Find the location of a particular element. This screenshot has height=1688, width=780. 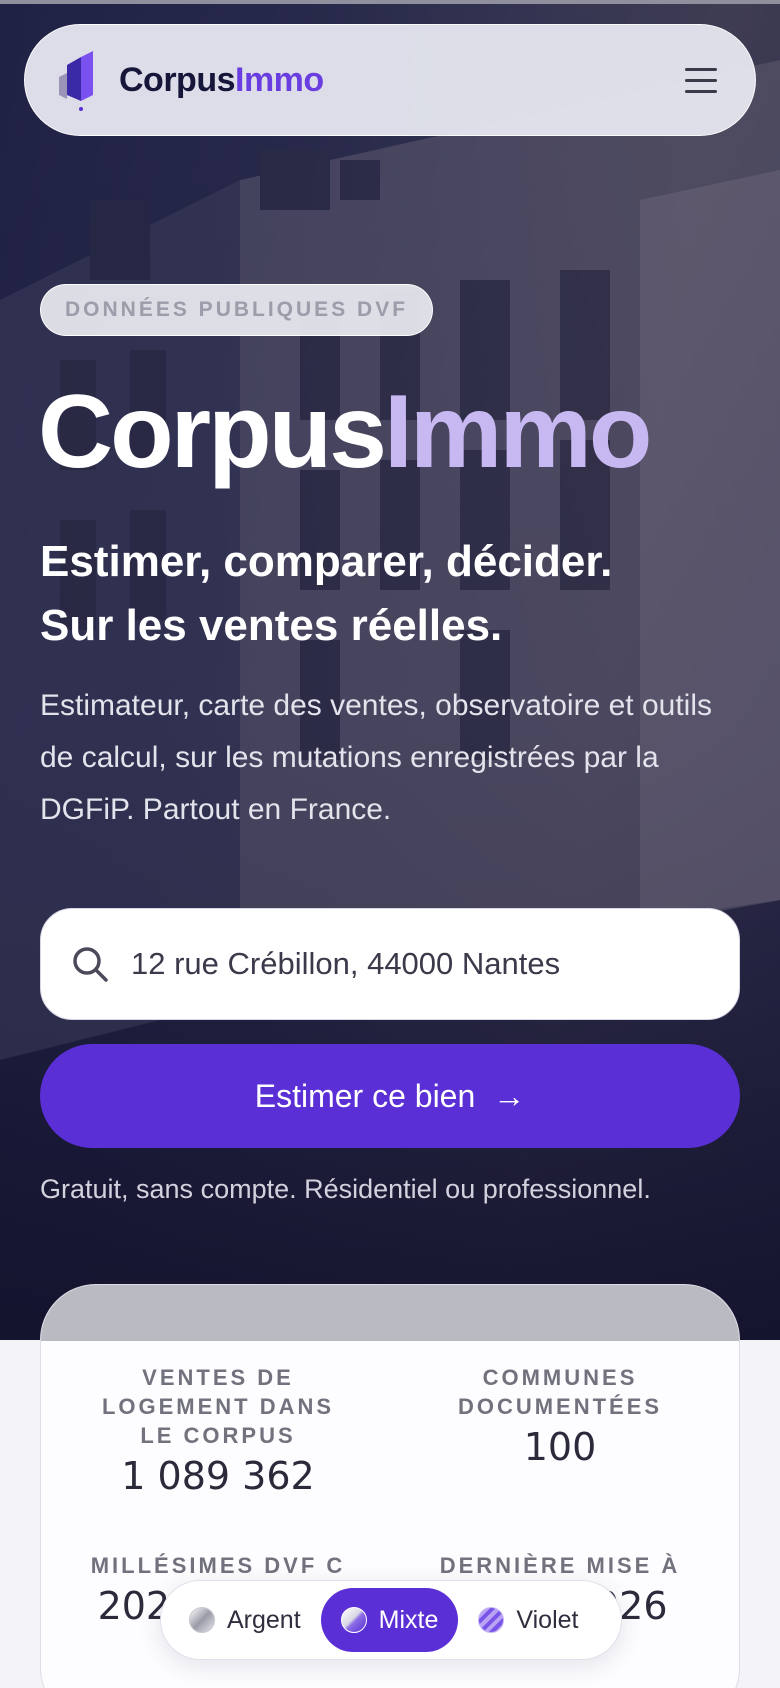

top-border is located at coordinates (390, 2).